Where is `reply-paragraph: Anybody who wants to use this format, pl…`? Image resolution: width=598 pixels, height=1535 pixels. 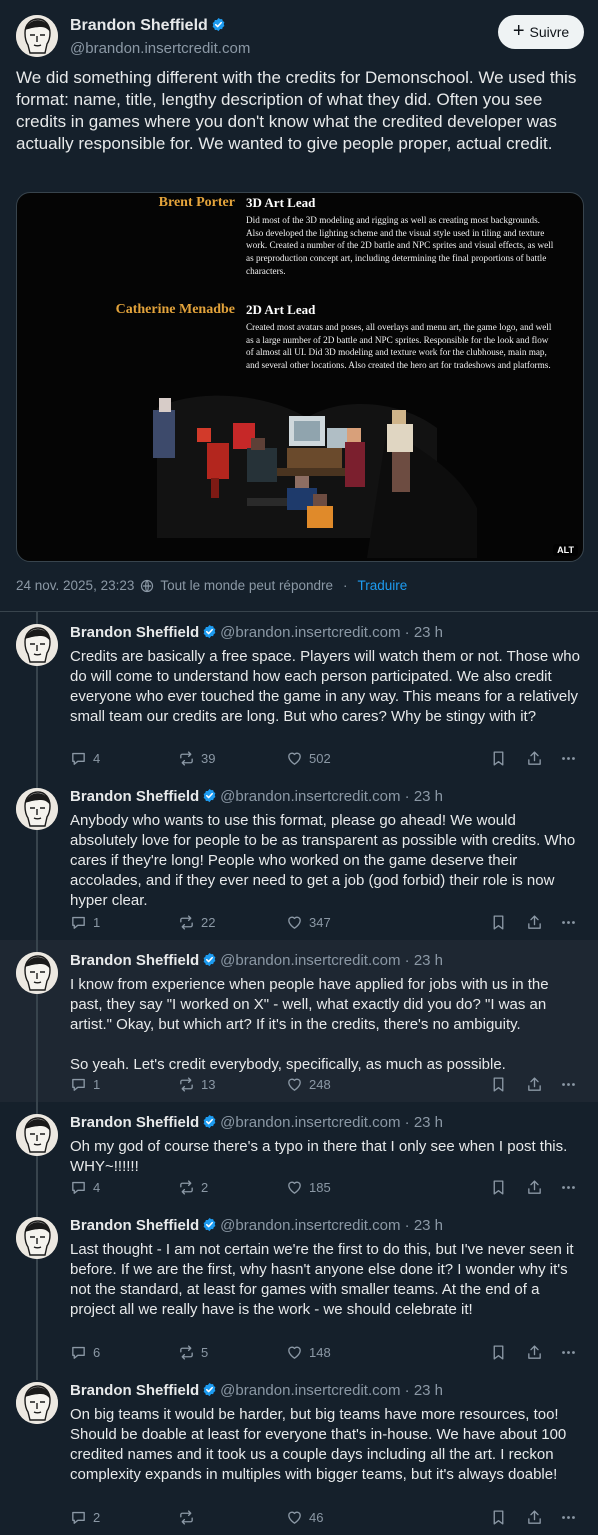
reply-paragraph: Anybody who wants to use this format, pl… is located at coordinates (323, 860).